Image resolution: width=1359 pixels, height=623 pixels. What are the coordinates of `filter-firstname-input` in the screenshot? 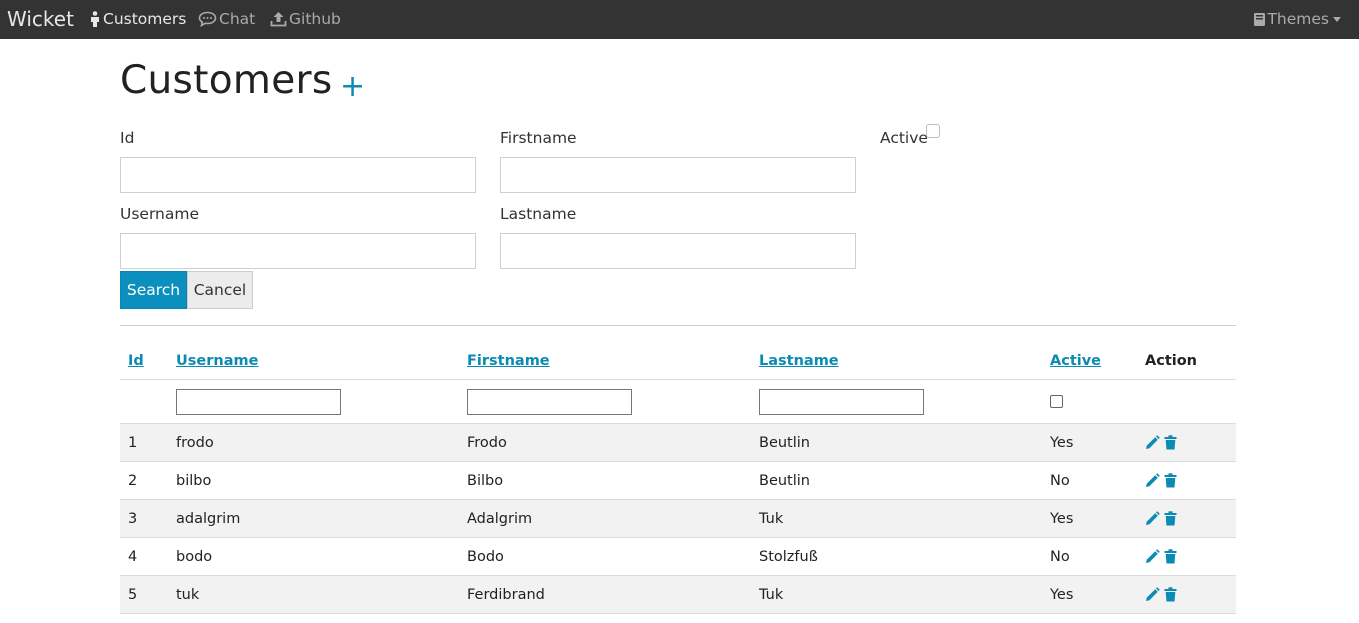 It's located at (549, 401).